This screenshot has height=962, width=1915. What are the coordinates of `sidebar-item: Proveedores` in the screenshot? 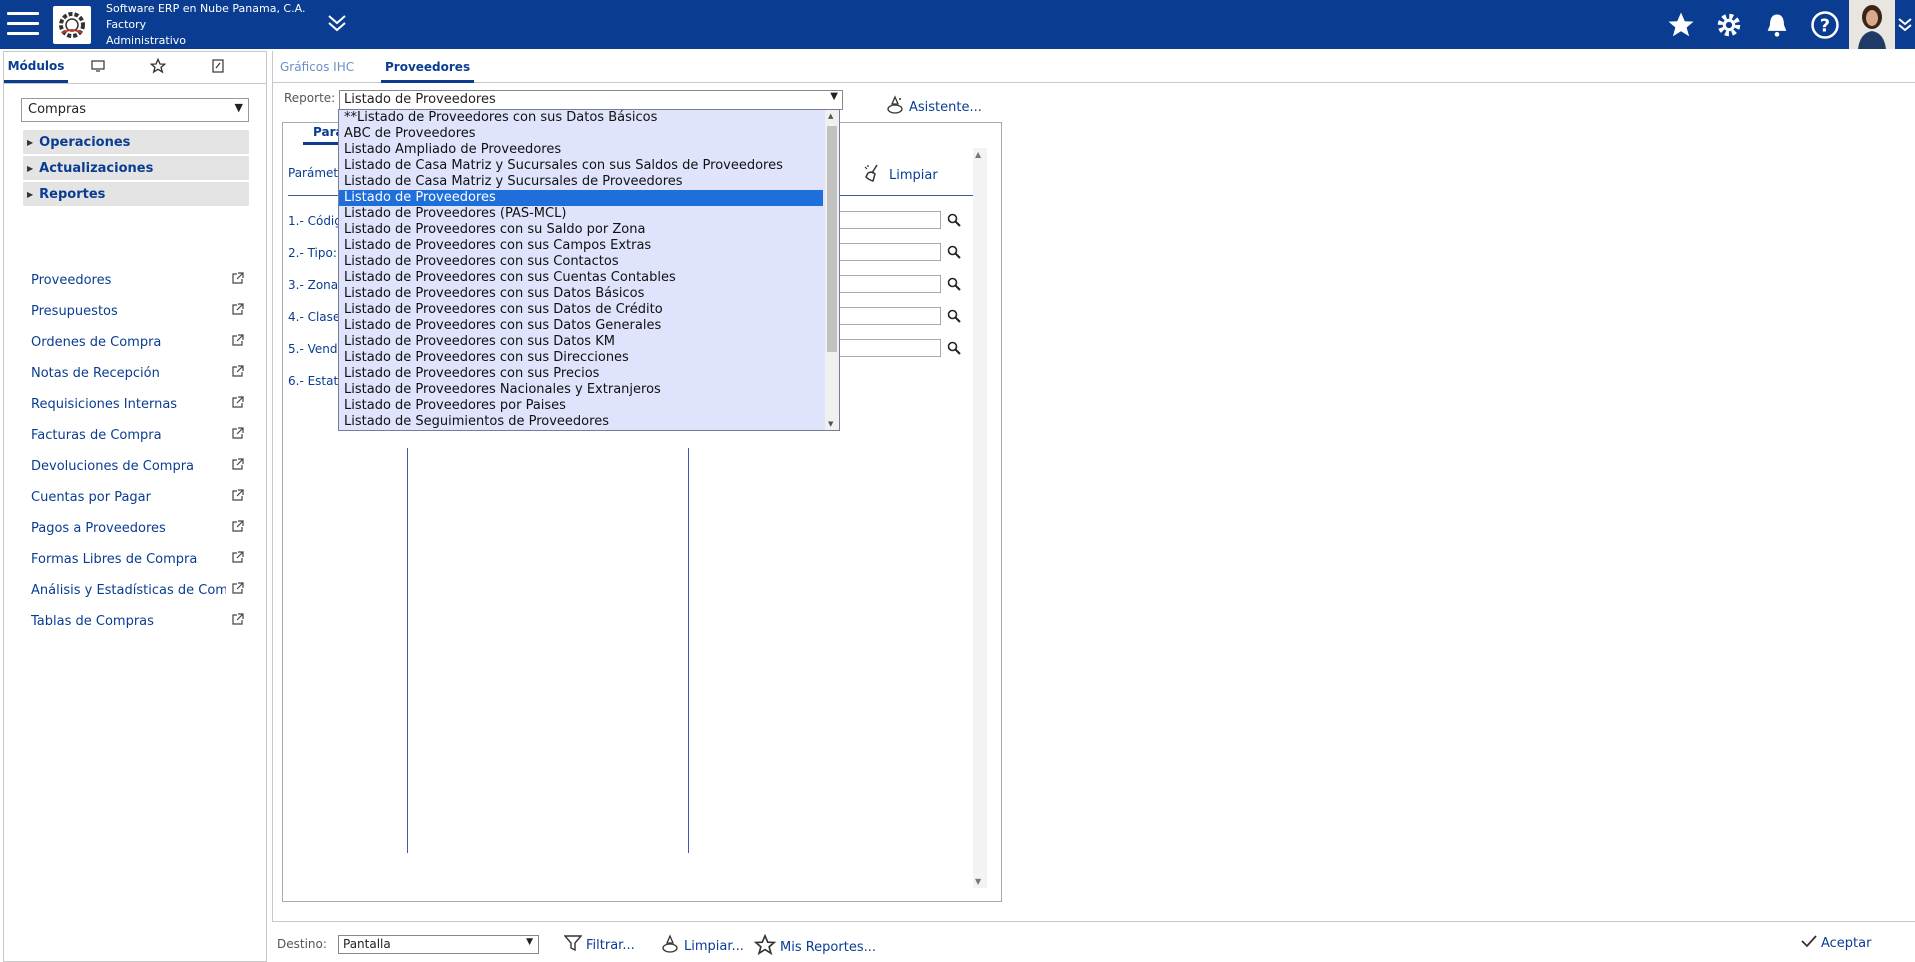 It's located at (136, 280).